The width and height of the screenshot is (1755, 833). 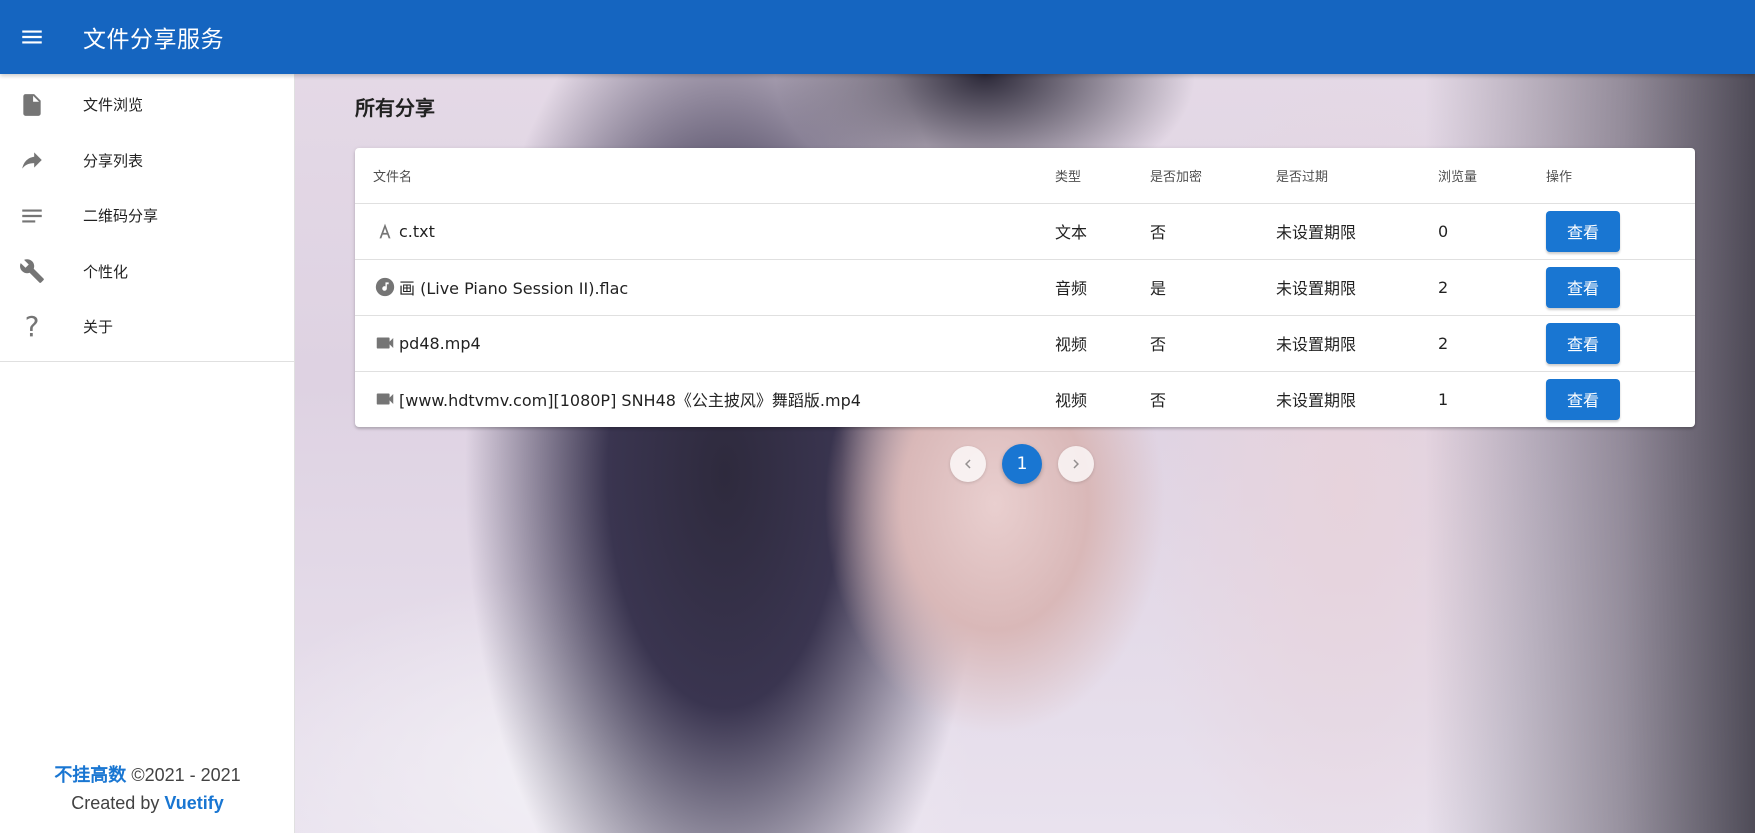 What do you see at coordinates (1492, 176) in the screenshot?
I see `column-header-views: 浏览量` at bounding box center [1492, 176].